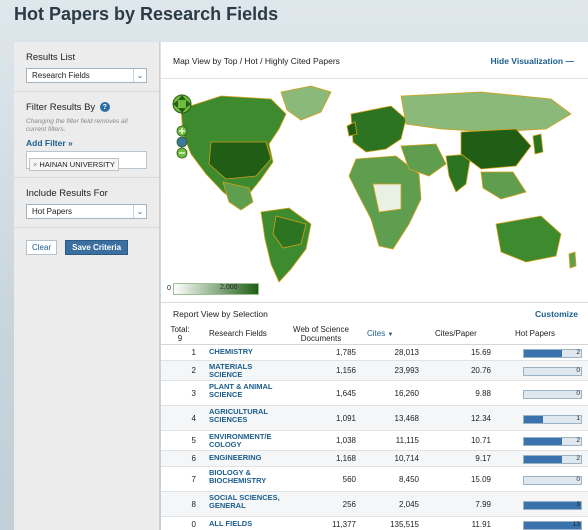 The height and width of the screenshot is (530, 588). I want to click on filter-label-row: Filter Results By ?, so click(86, 107).